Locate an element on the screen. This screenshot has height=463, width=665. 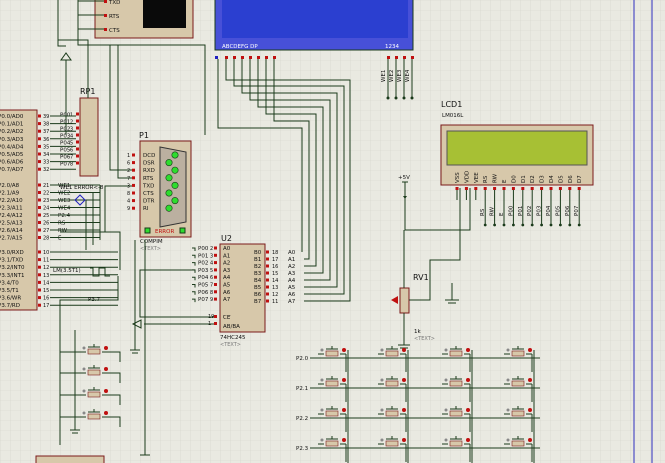
u2-pin-name: A5 is located at coordinates (227, 286).